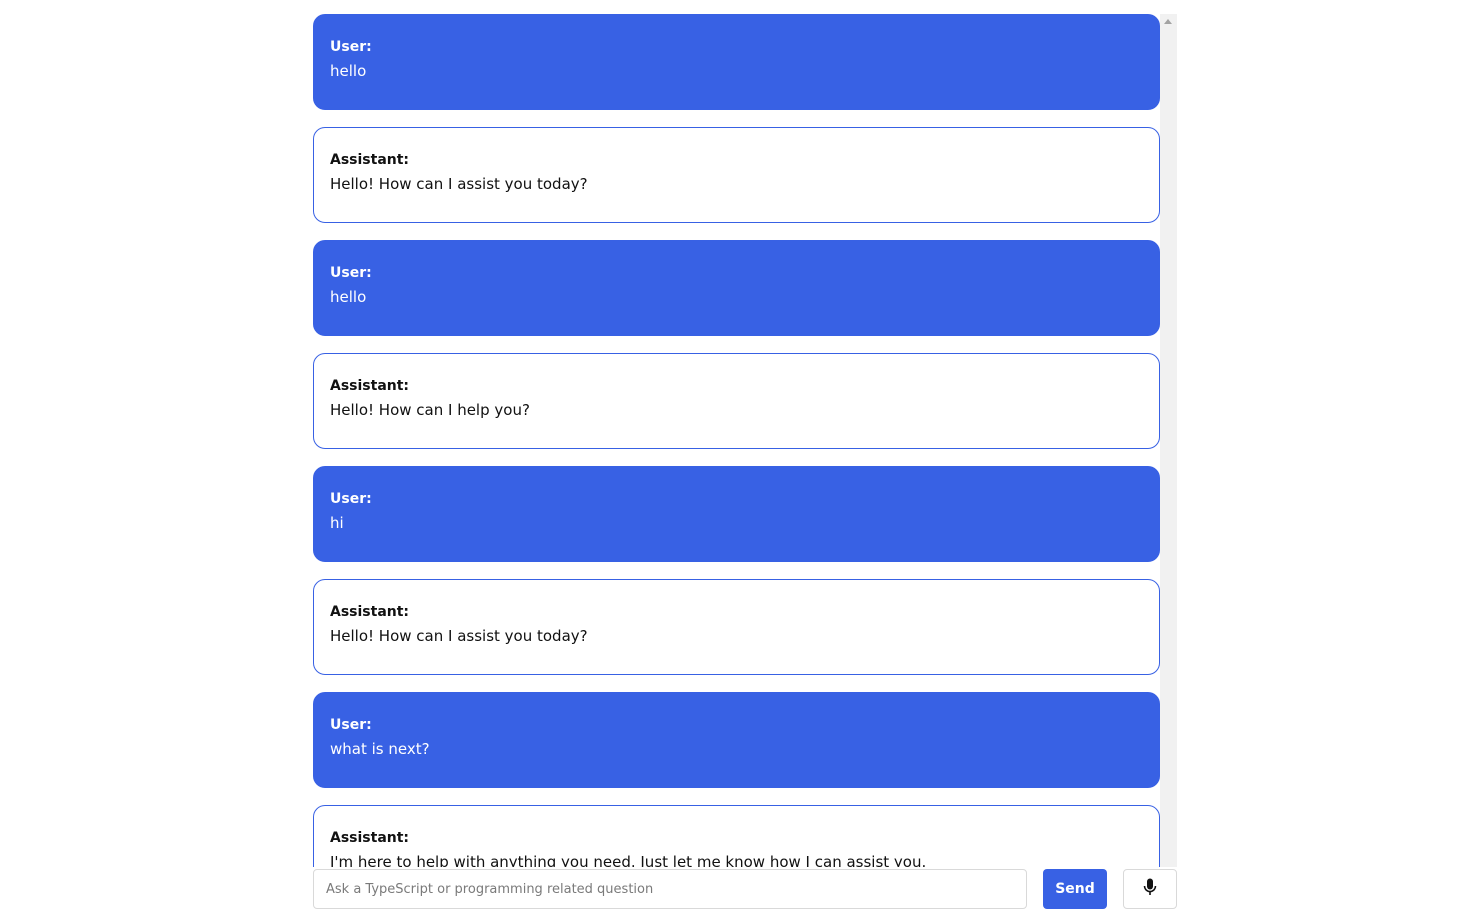 The width and height of the screenshot is (1475, 918). Describe the element at coordinates (736, 401) in the screenshot. I see `assistant-message: Assistant: Hello! How can I help you?` at that location.